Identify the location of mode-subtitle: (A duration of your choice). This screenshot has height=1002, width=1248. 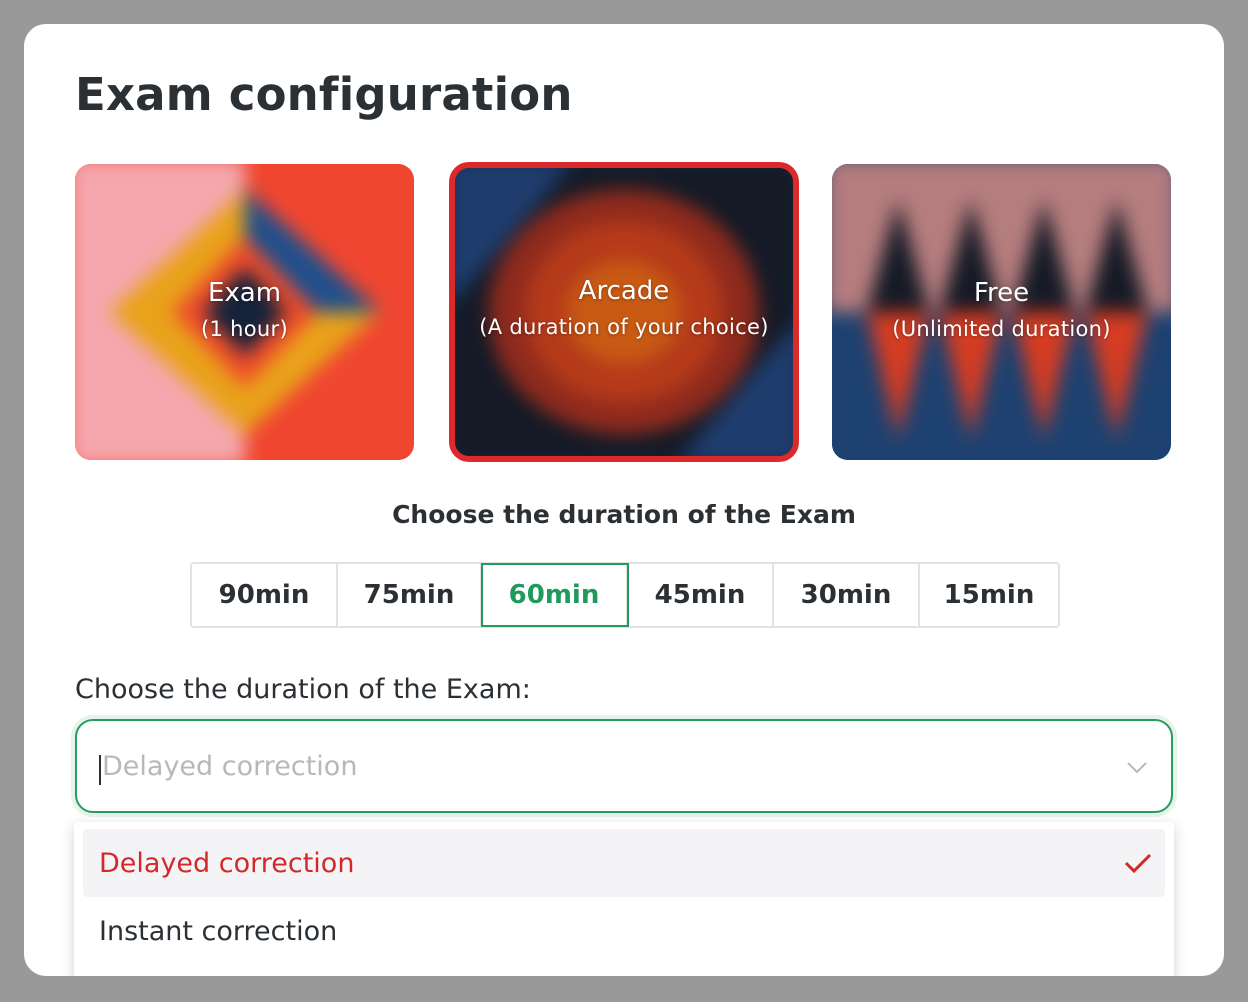
(624, 327).